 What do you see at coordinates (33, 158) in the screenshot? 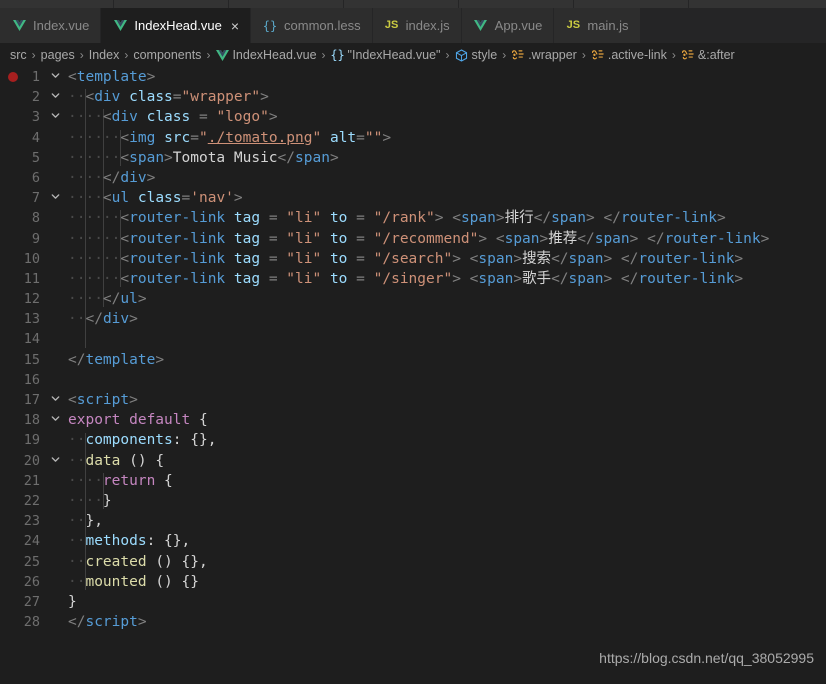
I see `gutter: 5` at bounding box center [33, 158].